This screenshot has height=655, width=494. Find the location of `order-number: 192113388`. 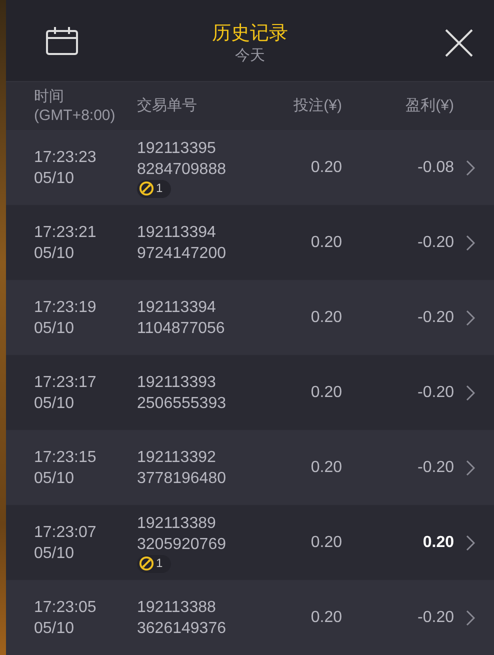

order-number: 192113388 is located at coordinates (177, 608).